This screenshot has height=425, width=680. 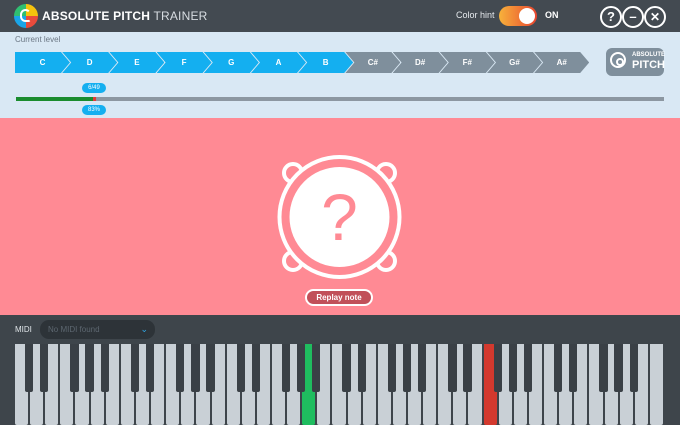 What do you see at coordinates (527, 16) in the screenshot?
I see `toggle-knob` at bounding box center [527, 16].